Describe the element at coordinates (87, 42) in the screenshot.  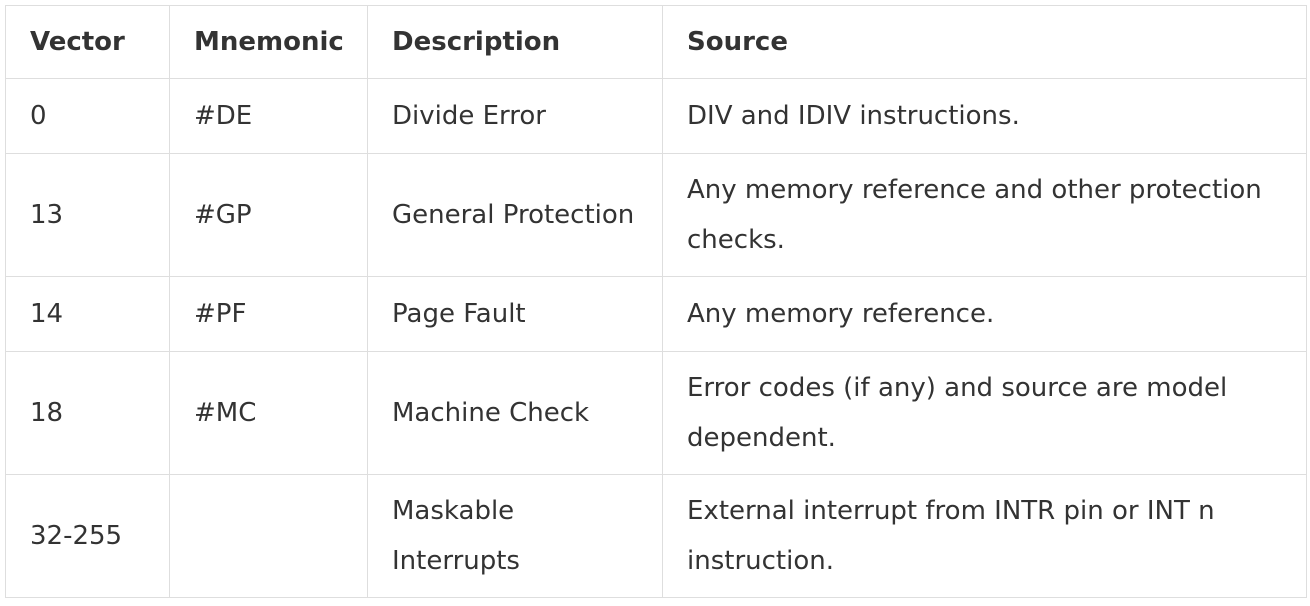
I see `header-vector: Vector` at that location.